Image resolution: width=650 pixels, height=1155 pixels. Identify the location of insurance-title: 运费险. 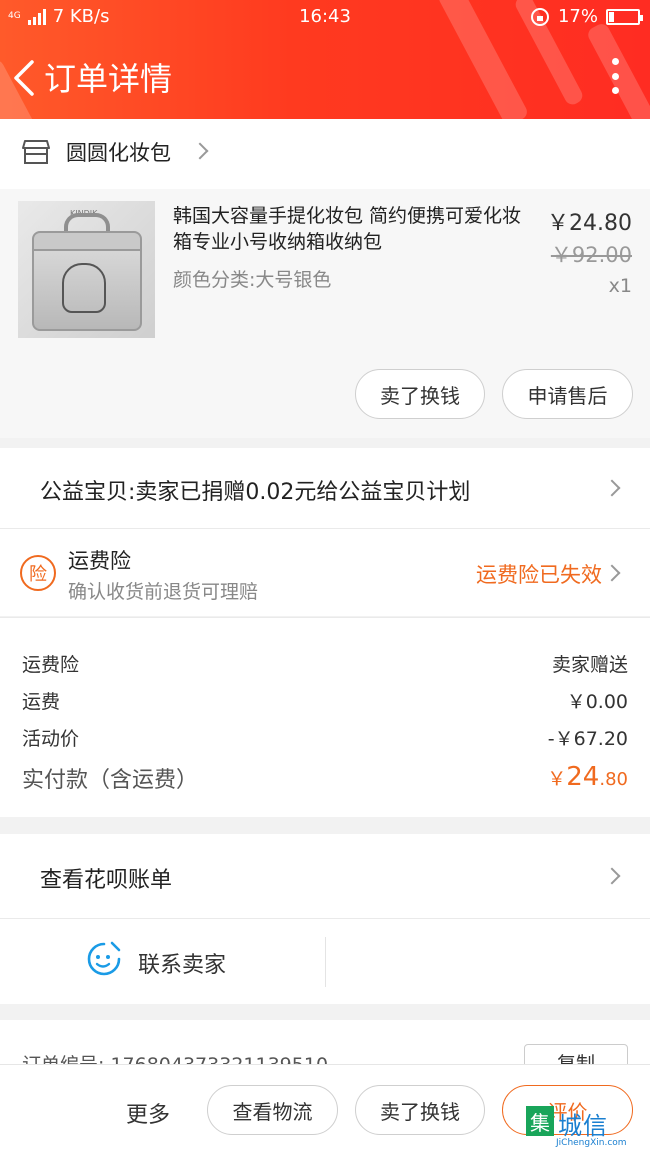
(99, 561).